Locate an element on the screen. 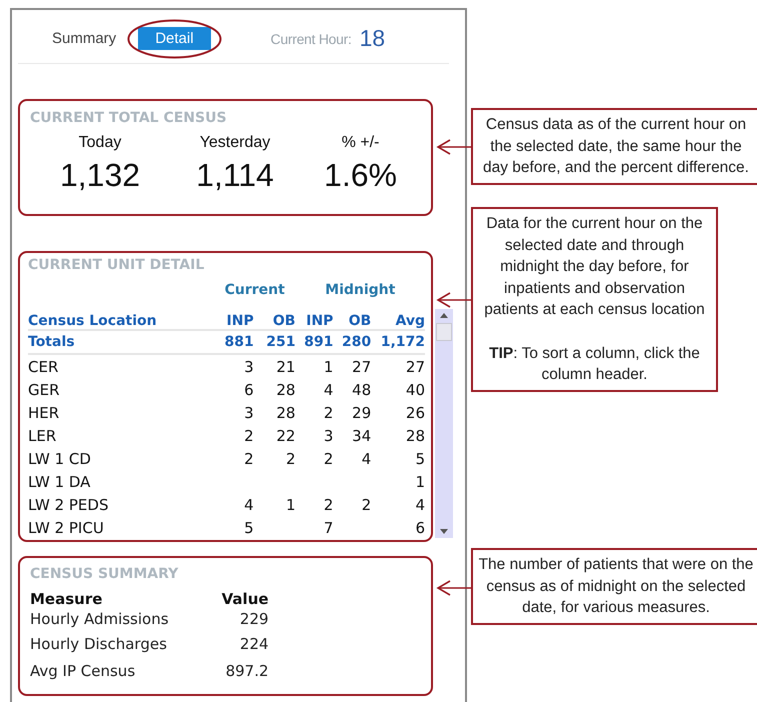 This screenshot has height=702, width=757. table-cell-text: LW 1 CD is located at coordinates (60, 459).